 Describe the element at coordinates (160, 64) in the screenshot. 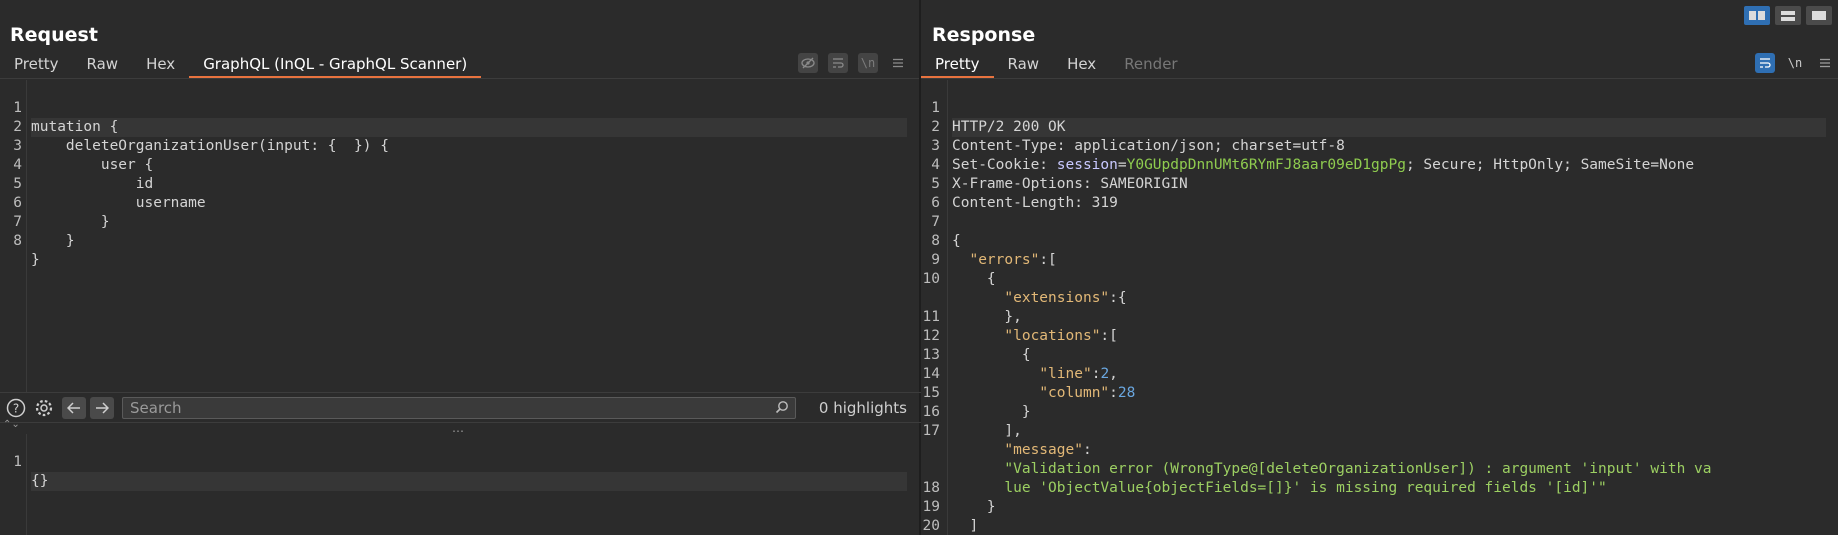

I see `request-tab-hex: Hex` at that location.